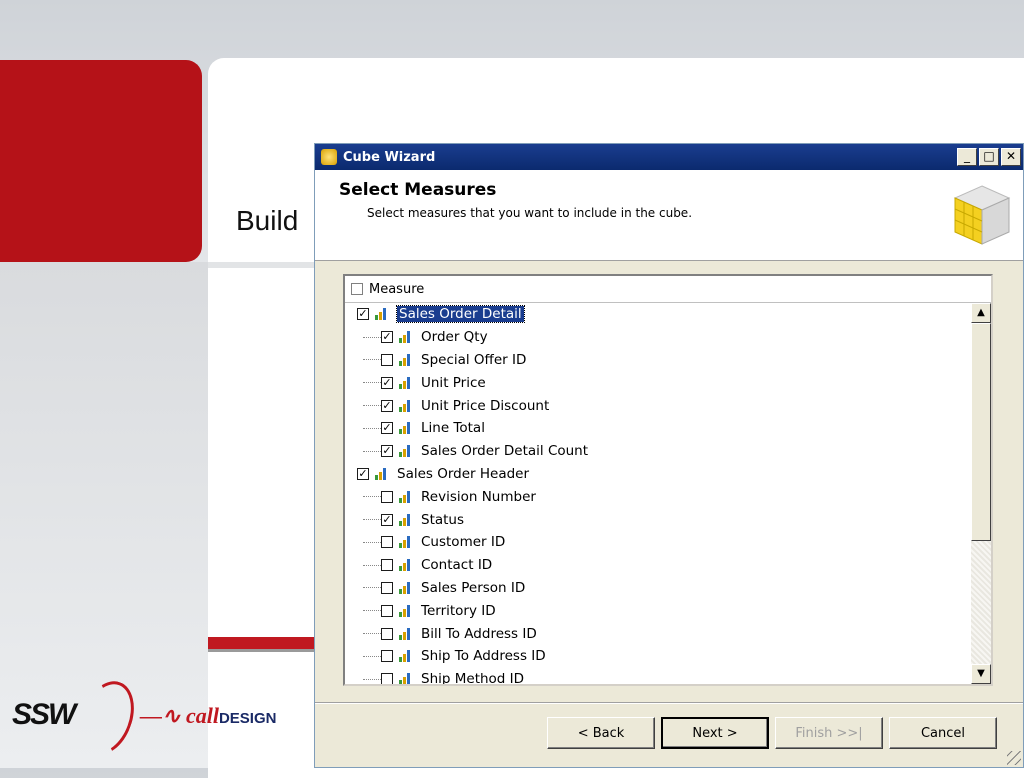  What do you see at coordinates (989, 157) in the screenshot?
I see `maximize-button: □` at bounding box center [989, 157].